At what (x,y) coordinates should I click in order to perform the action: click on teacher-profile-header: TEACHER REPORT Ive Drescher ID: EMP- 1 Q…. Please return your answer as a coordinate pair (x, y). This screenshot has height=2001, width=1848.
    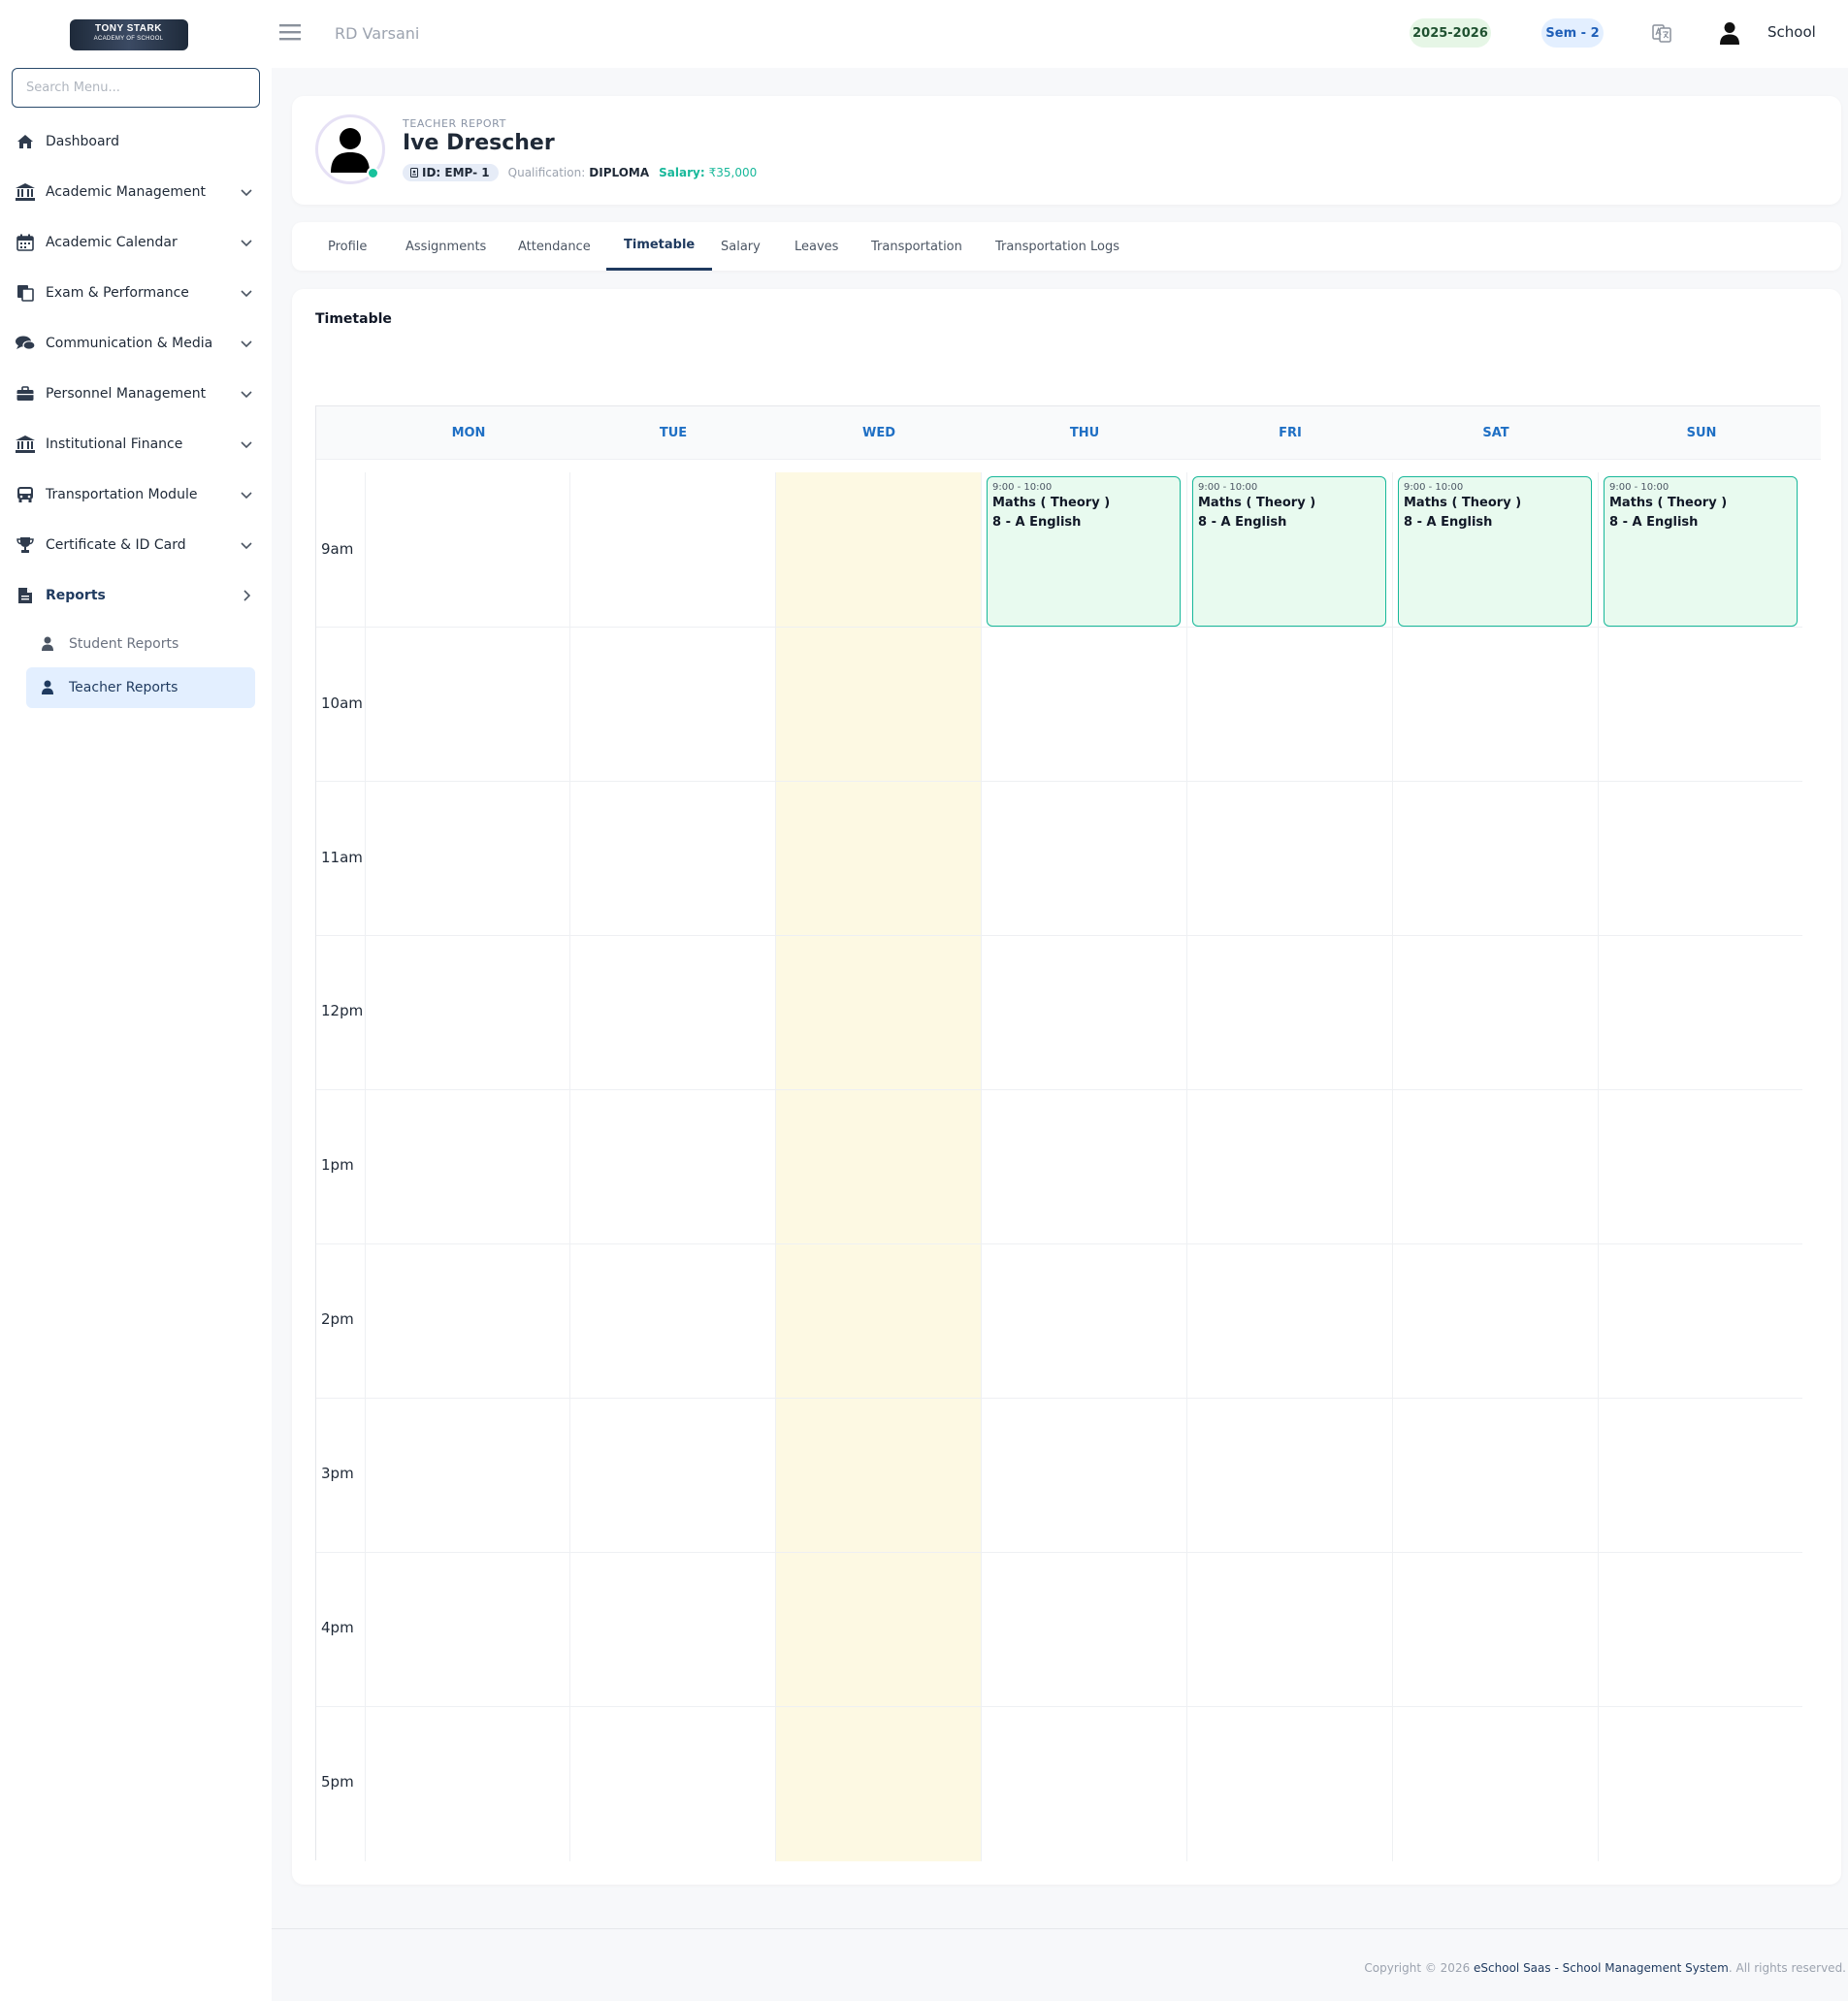
    Looking at the image, I should click on (1066, 150).